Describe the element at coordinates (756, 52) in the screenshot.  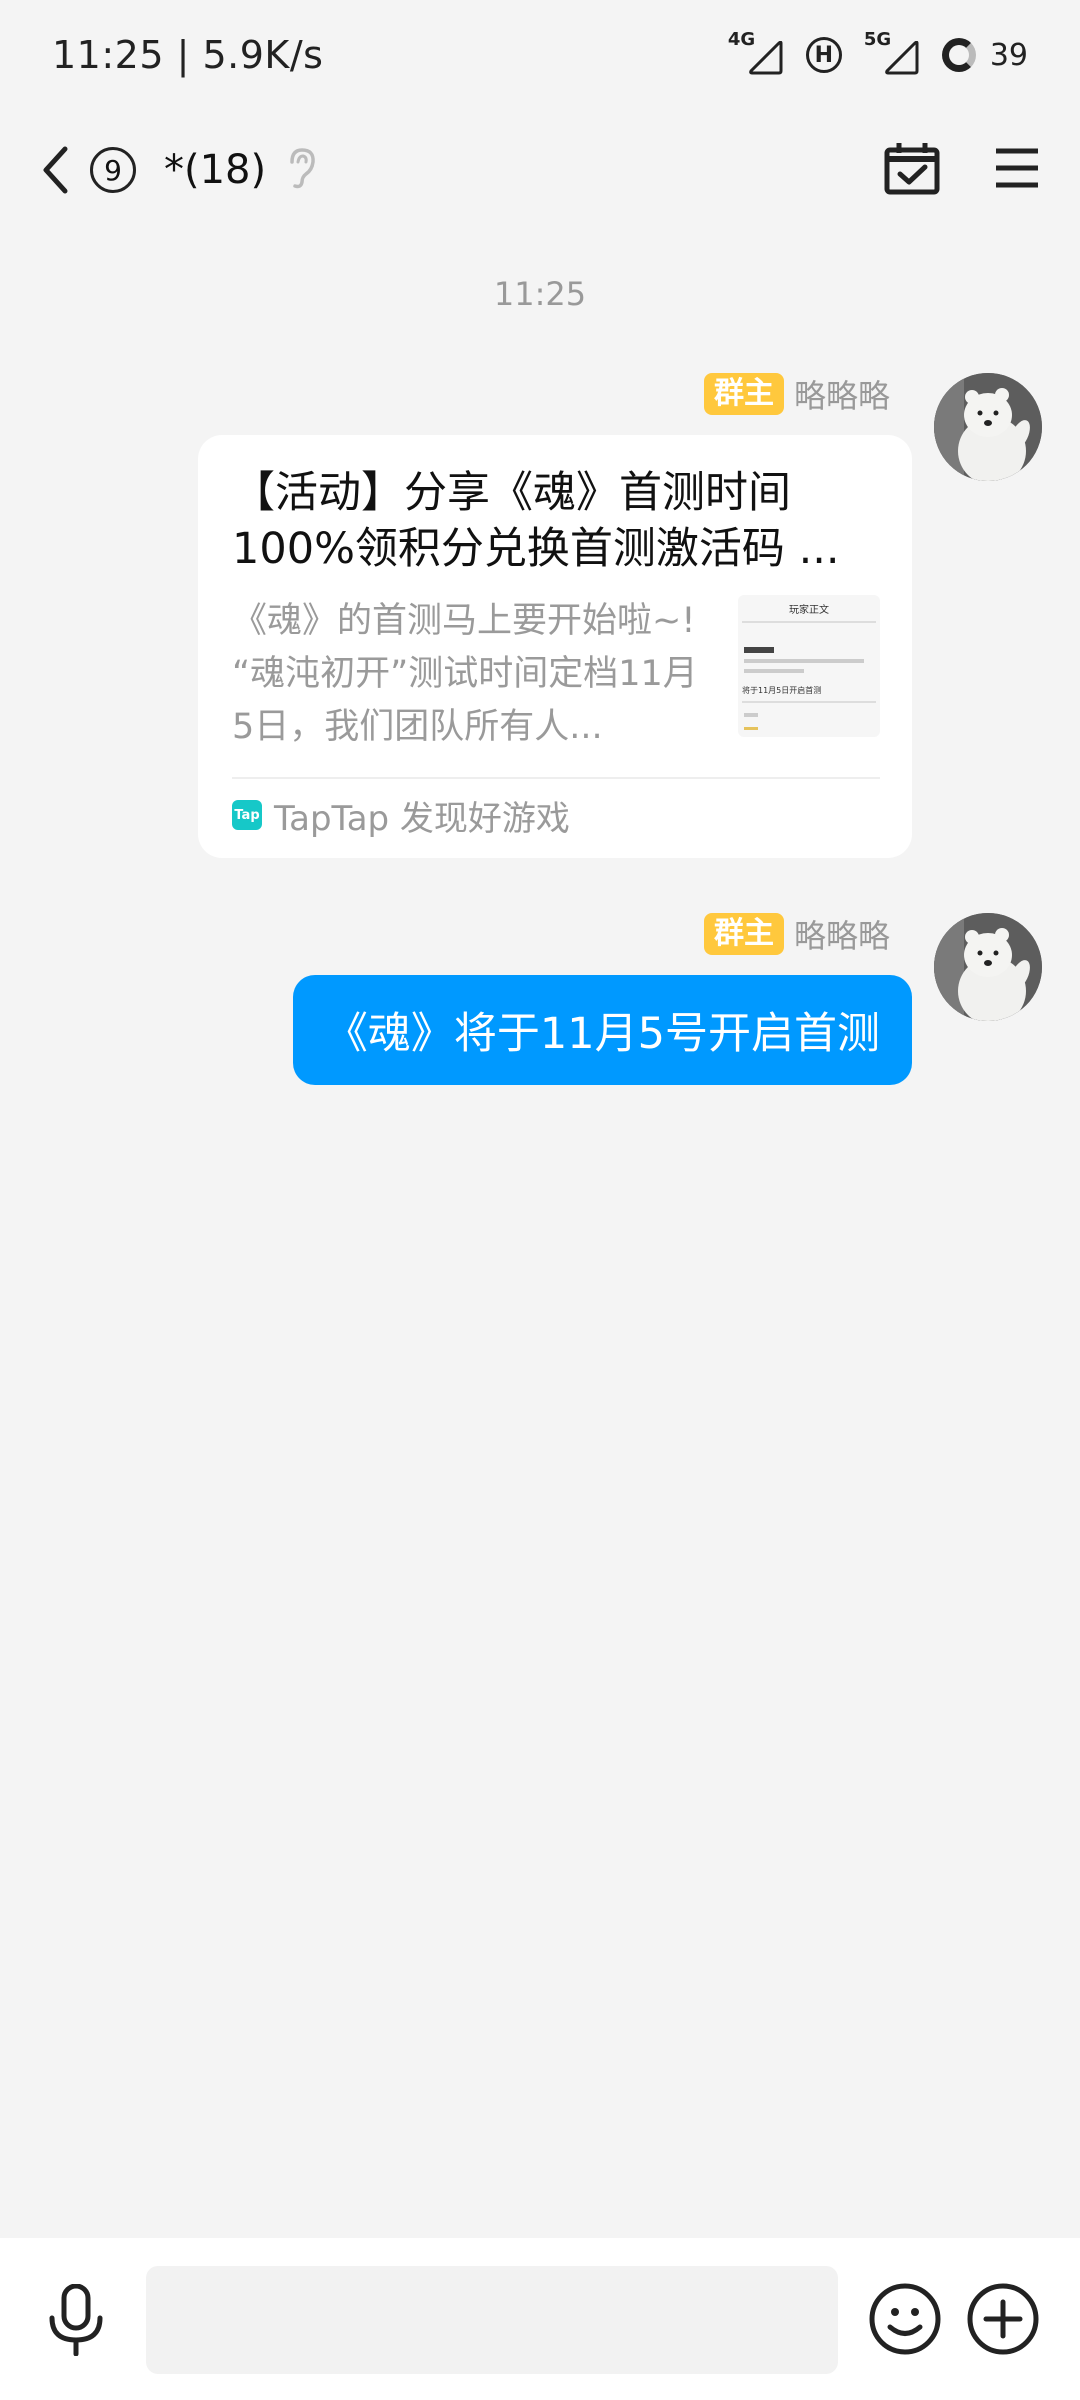
I see `signal-4g-icon: 4G` at that location.